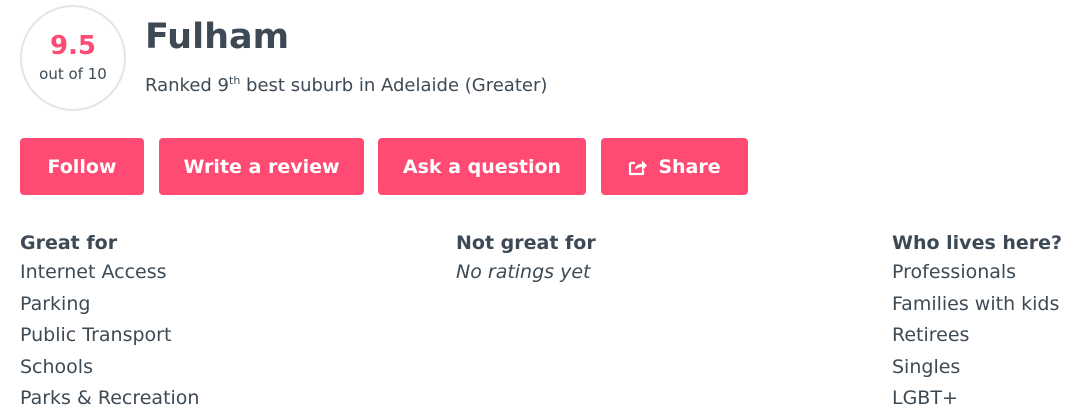  What do you see at coordinates (926, 366) in the screenshot?
I see `who-lives-here-item: Singles` at bounding box center [926, 366].